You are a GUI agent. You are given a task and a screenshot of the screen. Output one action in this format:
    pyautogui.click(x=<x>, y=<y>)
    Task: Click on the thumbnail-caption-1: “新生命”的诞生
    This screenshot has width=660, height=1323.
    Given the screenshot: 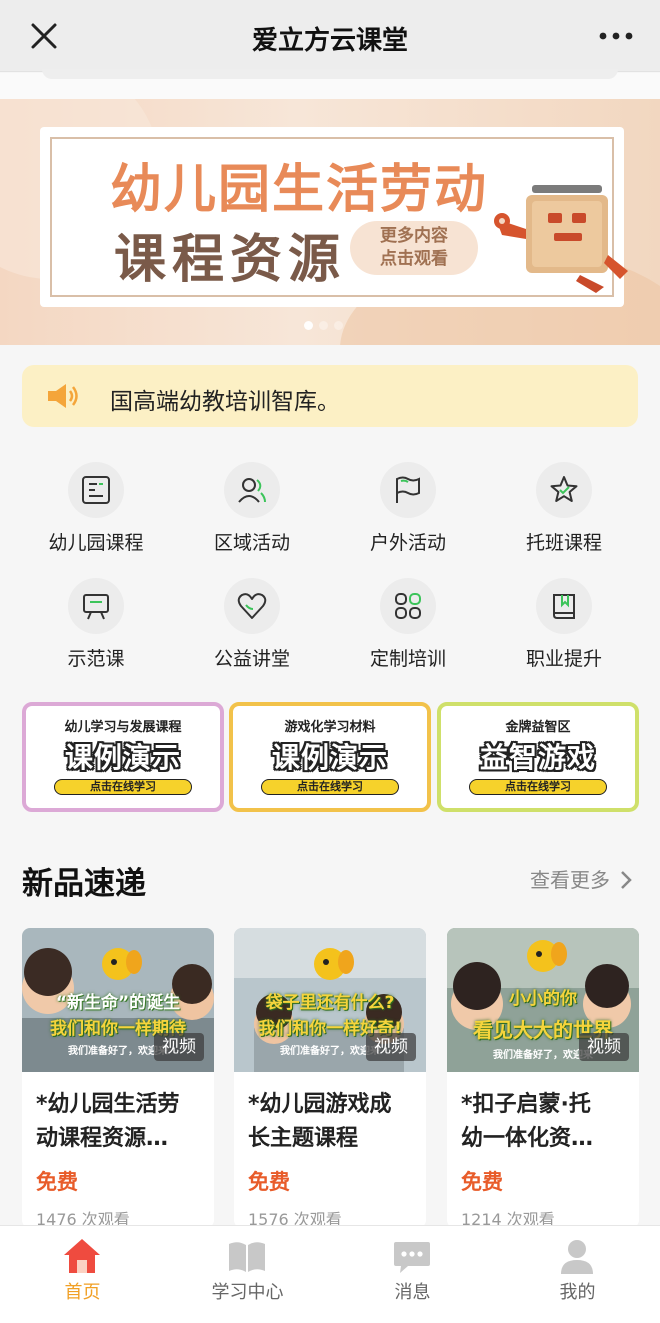 What is the action you would take?
    pyautogui.click(x=118, y=1003)
    